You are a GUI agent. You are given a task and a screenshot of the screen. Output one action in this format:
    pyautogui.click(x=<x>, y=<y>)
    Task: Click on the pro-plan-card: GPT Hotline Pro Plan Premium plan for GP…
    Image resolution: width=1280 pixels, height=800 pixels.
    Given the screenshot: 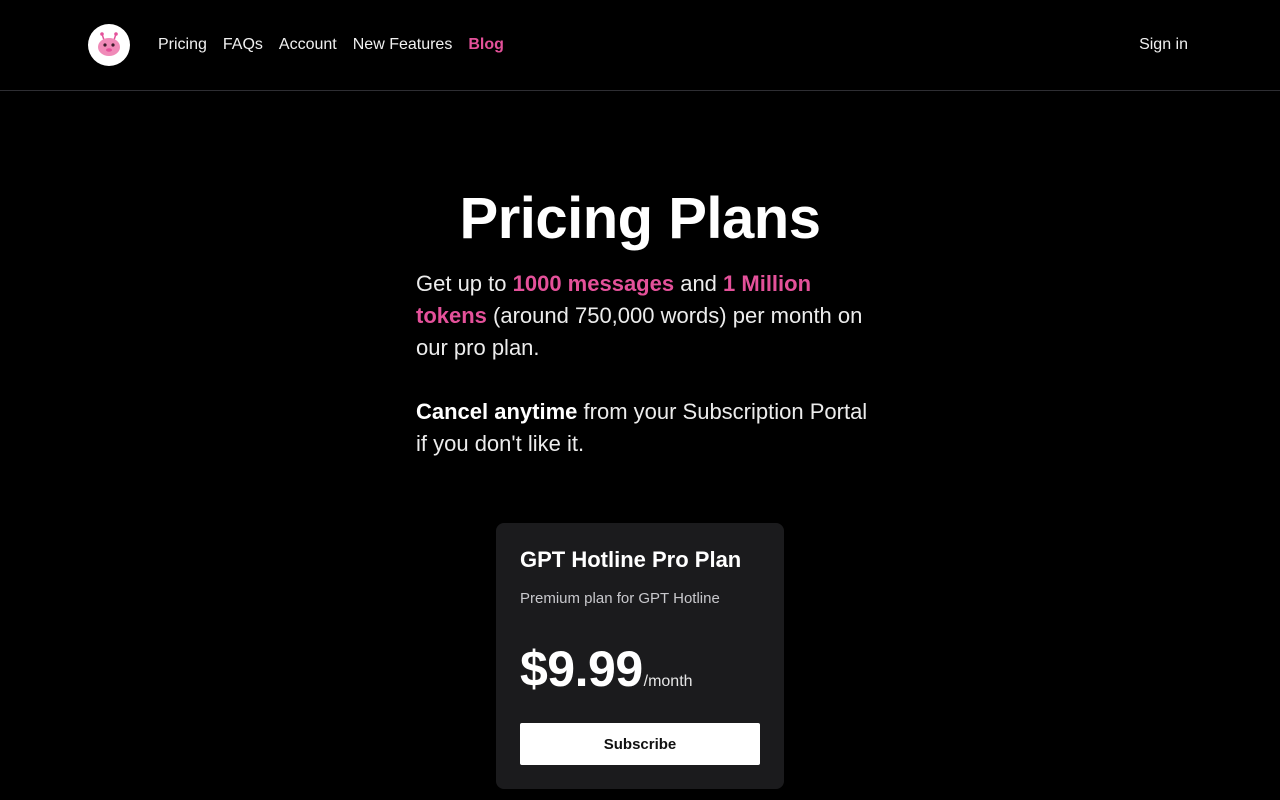 What is the action you would take?
    pyautogui.click(x=640, y=656)
    